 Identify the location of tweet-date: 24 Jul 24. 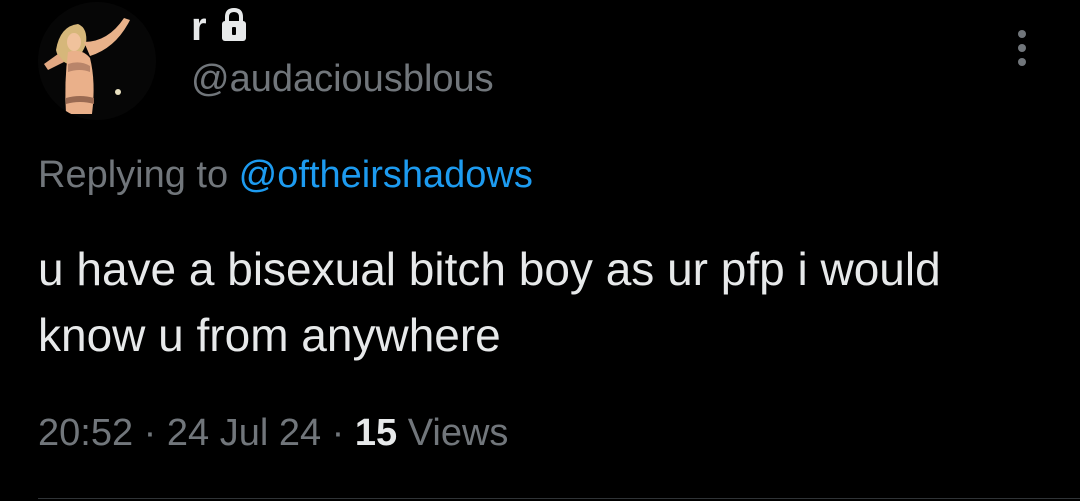
(244, 433).